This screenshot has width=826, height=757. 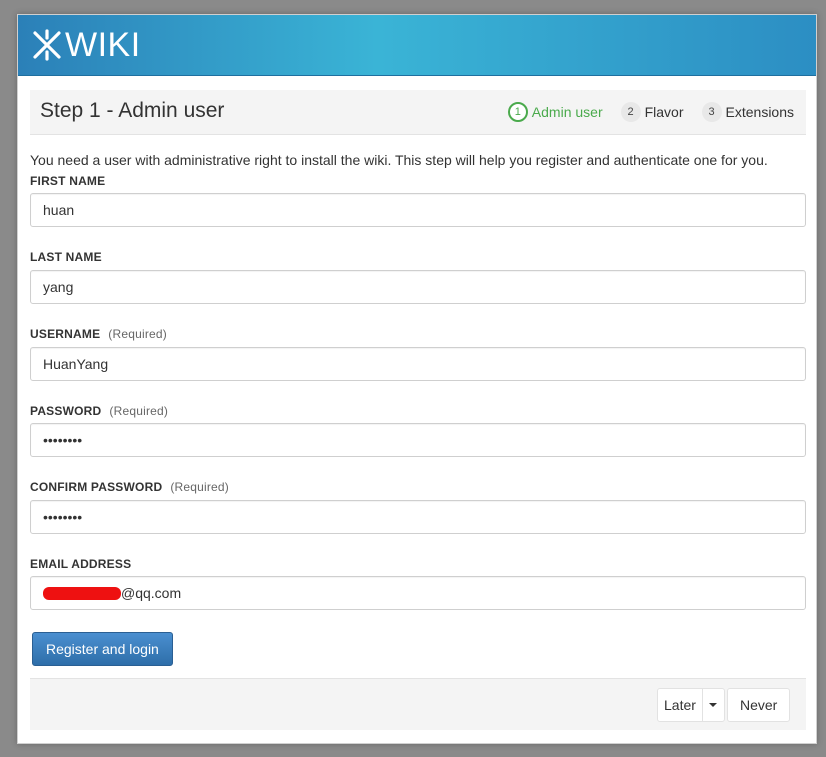 I want to click on later-button-group: Later, so click(x=691, y=705).